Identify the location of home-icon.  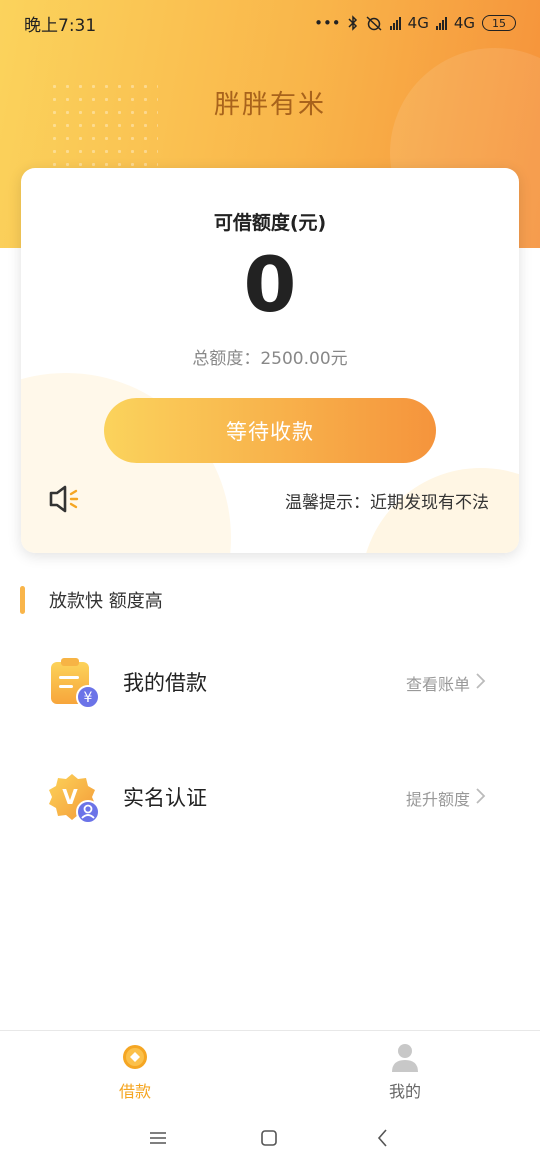
(269, 1138).